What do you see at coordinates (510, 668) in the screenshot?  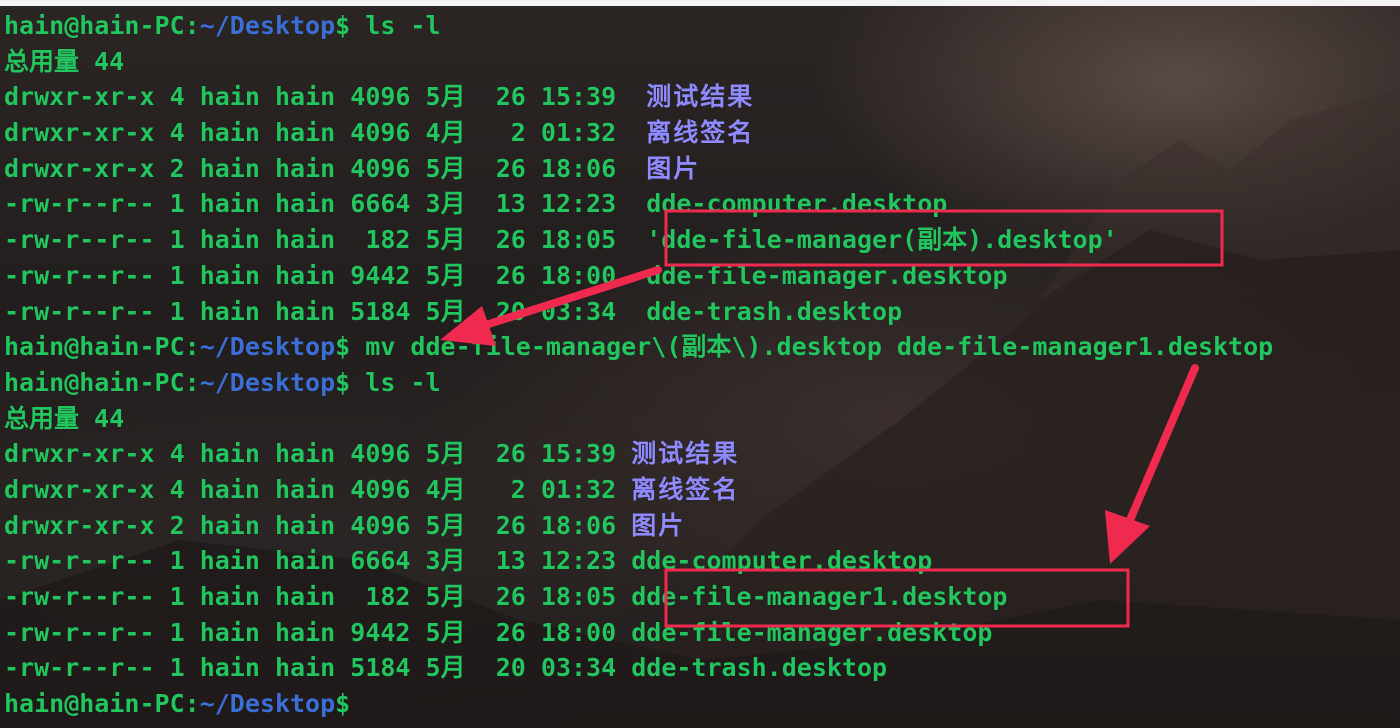 I see `day: 20` at bounding box center [510, 668].